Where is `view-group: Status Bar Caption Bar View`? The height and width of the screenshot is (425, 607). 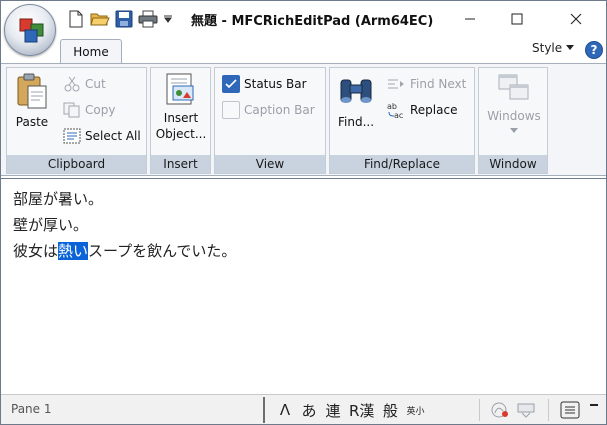 view-group: Status Bar Caption Bar View is located at coordinates (270, 120).